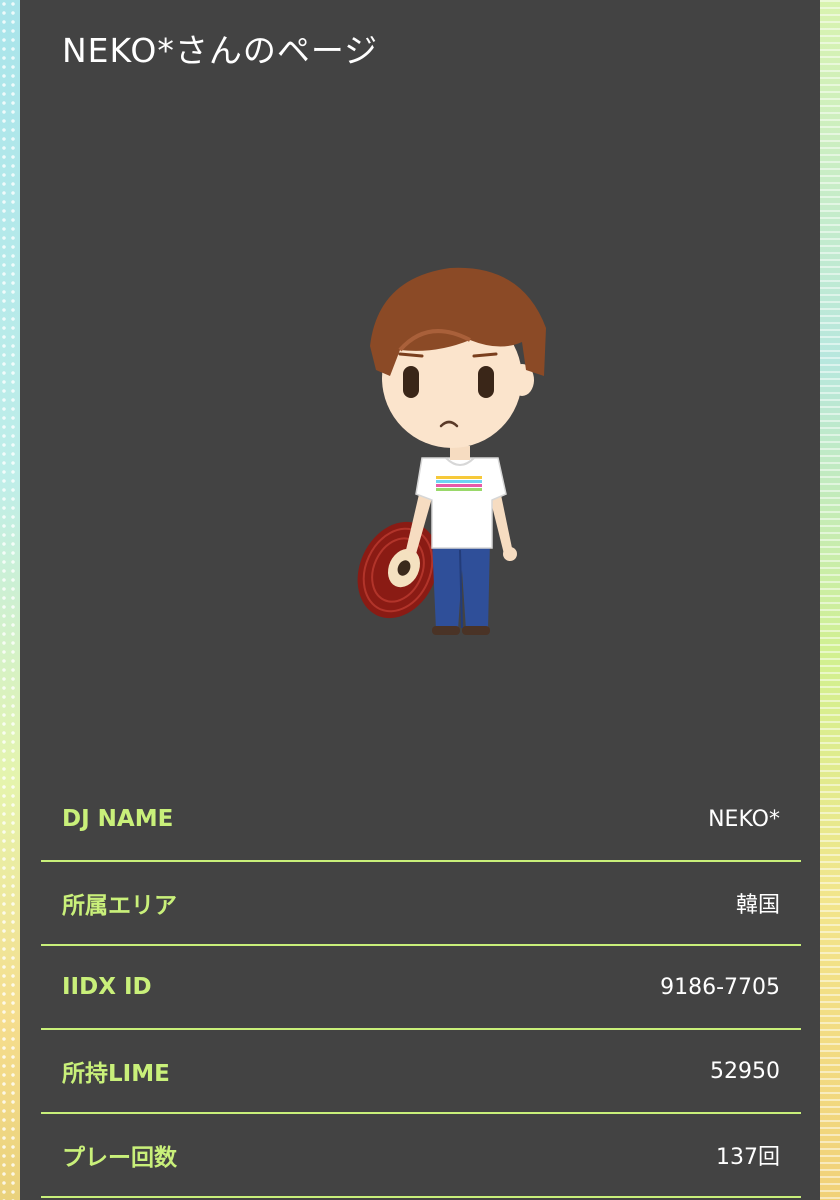  I want to click on info-label: プレー回数, so click(119, 1158).